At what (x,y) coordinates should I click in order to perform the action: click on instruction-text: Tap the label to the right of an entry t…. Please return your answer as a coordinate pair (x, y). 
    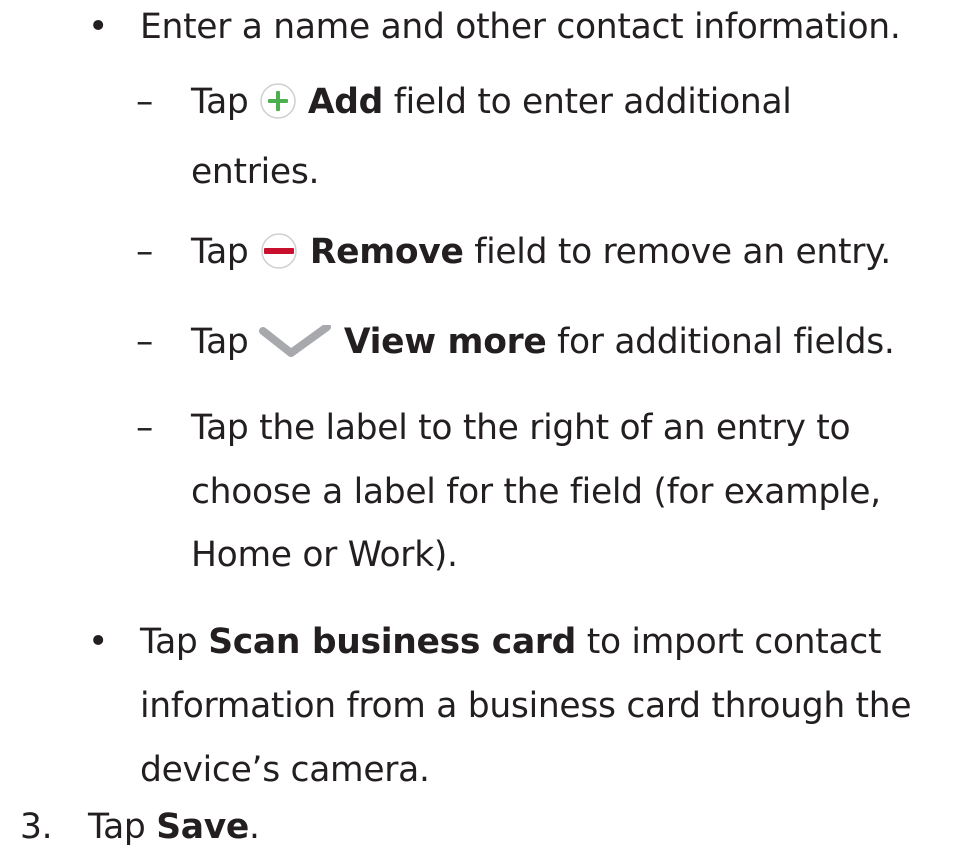
    Looking at the image, I should click on (521, 428).